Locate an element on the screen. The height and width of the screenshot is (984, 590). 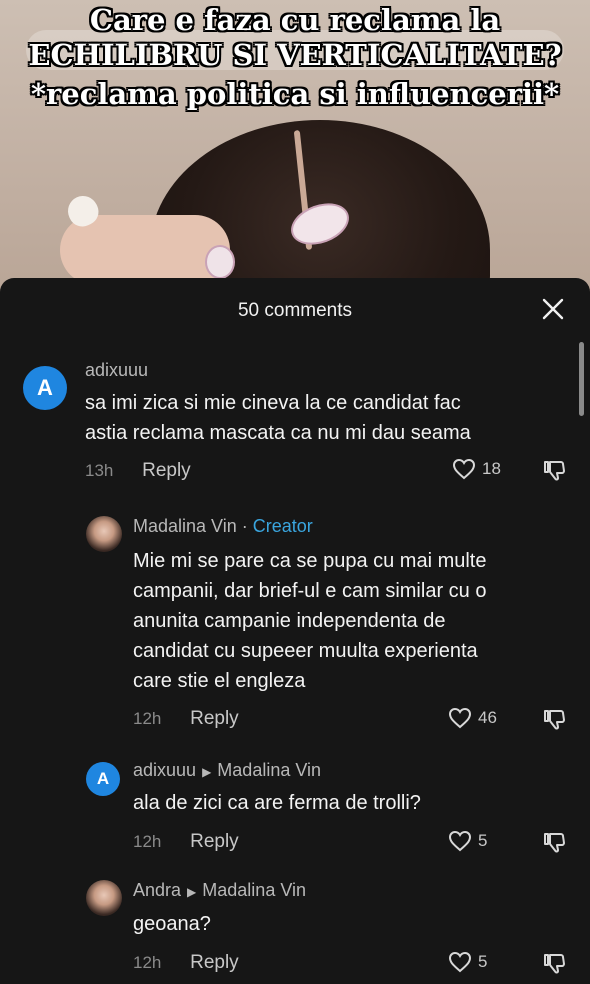
comment-text-line: candidat cu supeeer muulta experienta is located at coordinates (305, 651).